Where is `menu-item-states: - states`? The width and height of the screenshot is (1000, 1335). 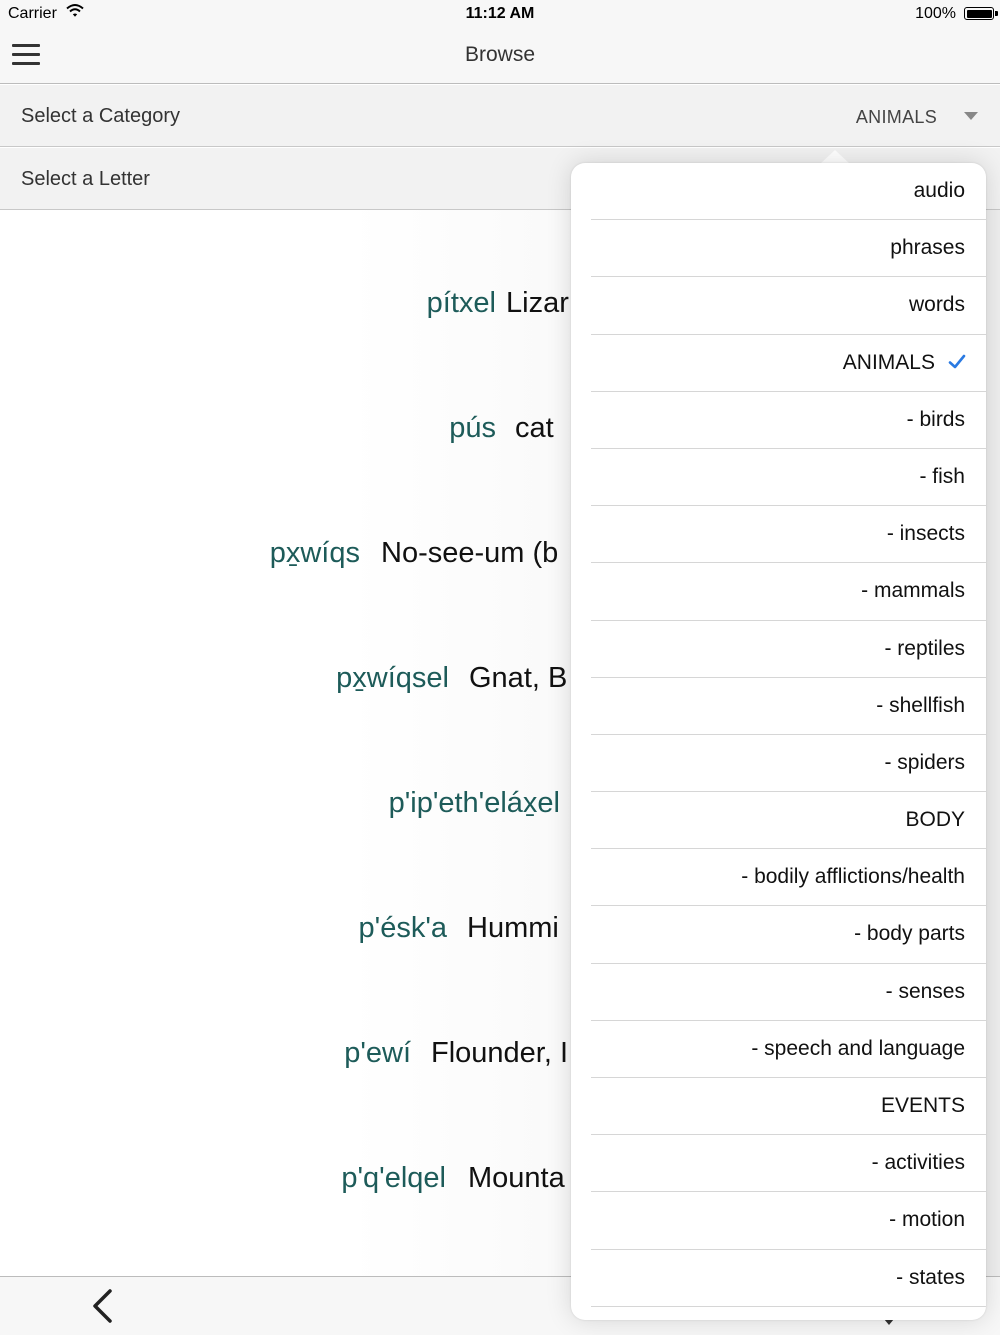
menu-item-states: - states is located at coordinates (788, 1278).